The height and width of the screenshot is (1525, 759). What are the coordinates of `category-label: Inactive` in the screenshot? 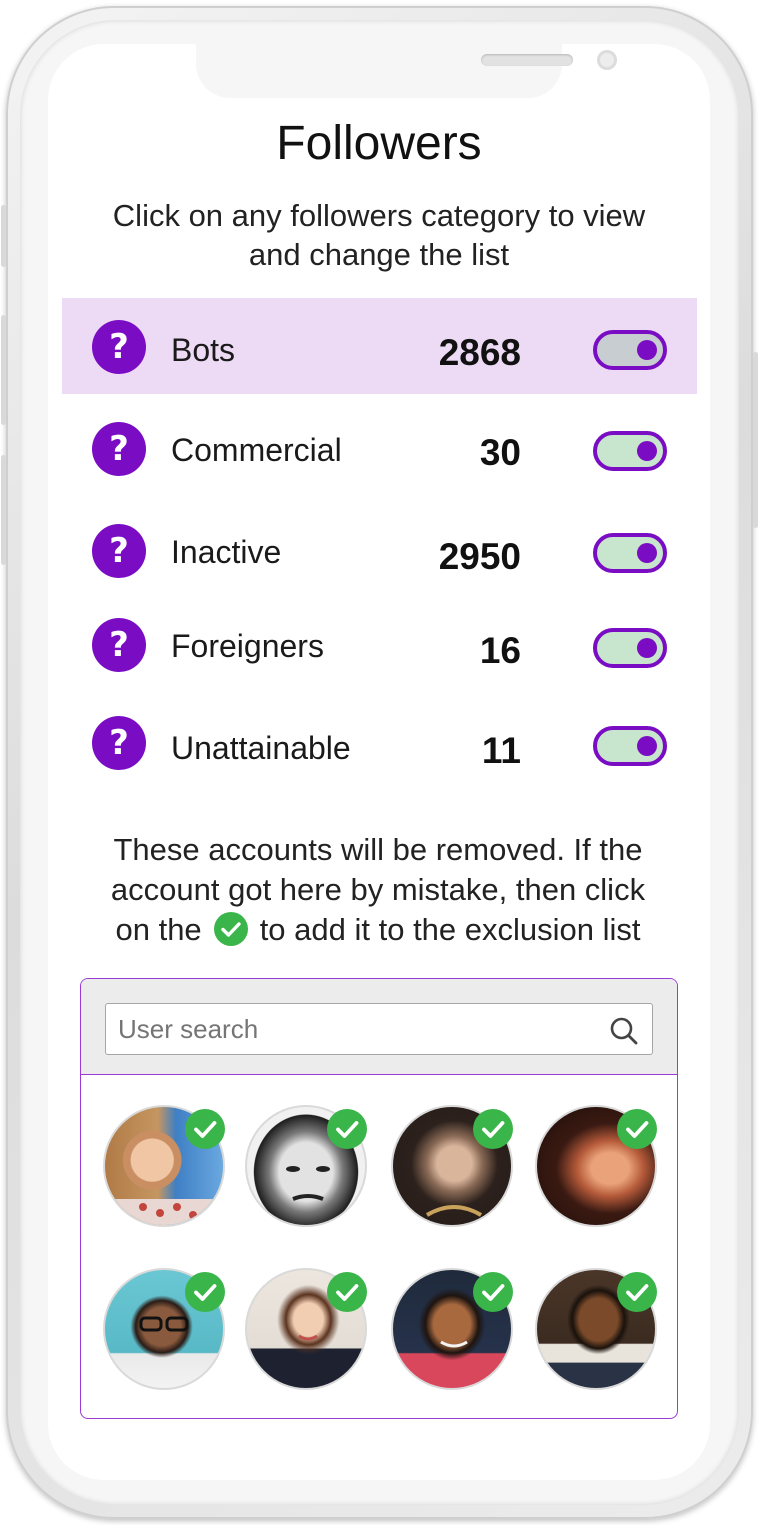 It's located at (226, 552).